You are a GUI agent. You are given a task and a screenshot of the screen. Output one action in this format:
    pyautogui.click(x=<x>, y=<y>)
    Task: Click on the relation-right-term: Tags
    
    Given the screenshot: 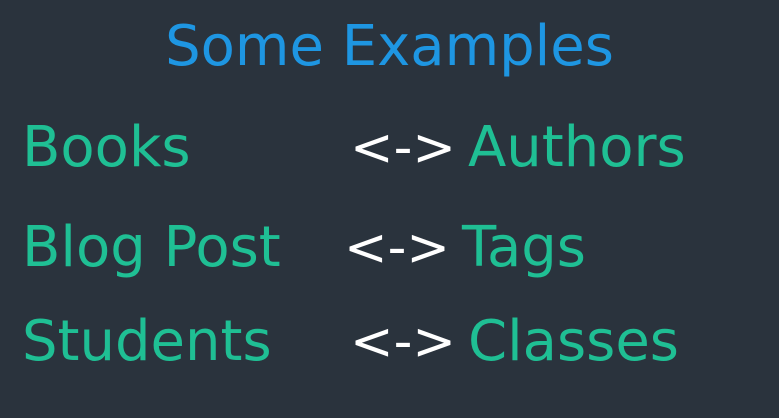 What is the action you would take?
    pyautogui.click(x=524, y=247)
    